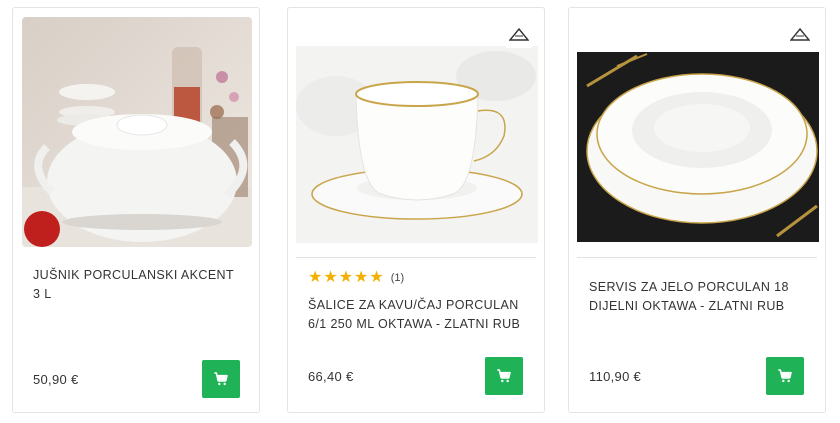 Image resolution: width=840 pixels, height=423 pixels. I want to click on product-rating: ★ ★ ★ ★ ★ (1), so click(356, 278).